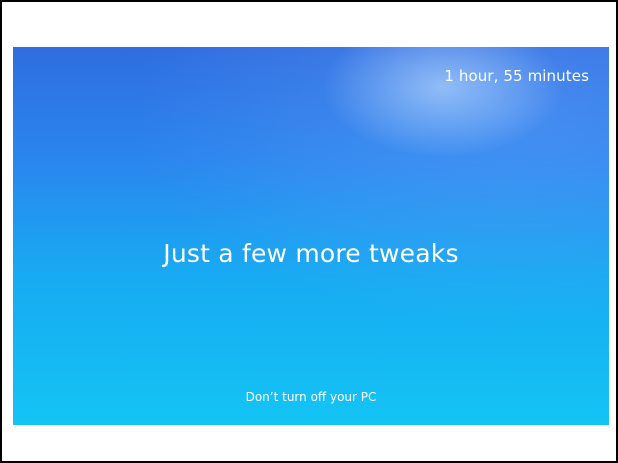 The width and height of the screenshot is (618, 463). What do you see at coordinates (311, 397) in the screenshot?
I see `power-warning-text: Don’t turn off your PC` at bounding box center [311, 397].